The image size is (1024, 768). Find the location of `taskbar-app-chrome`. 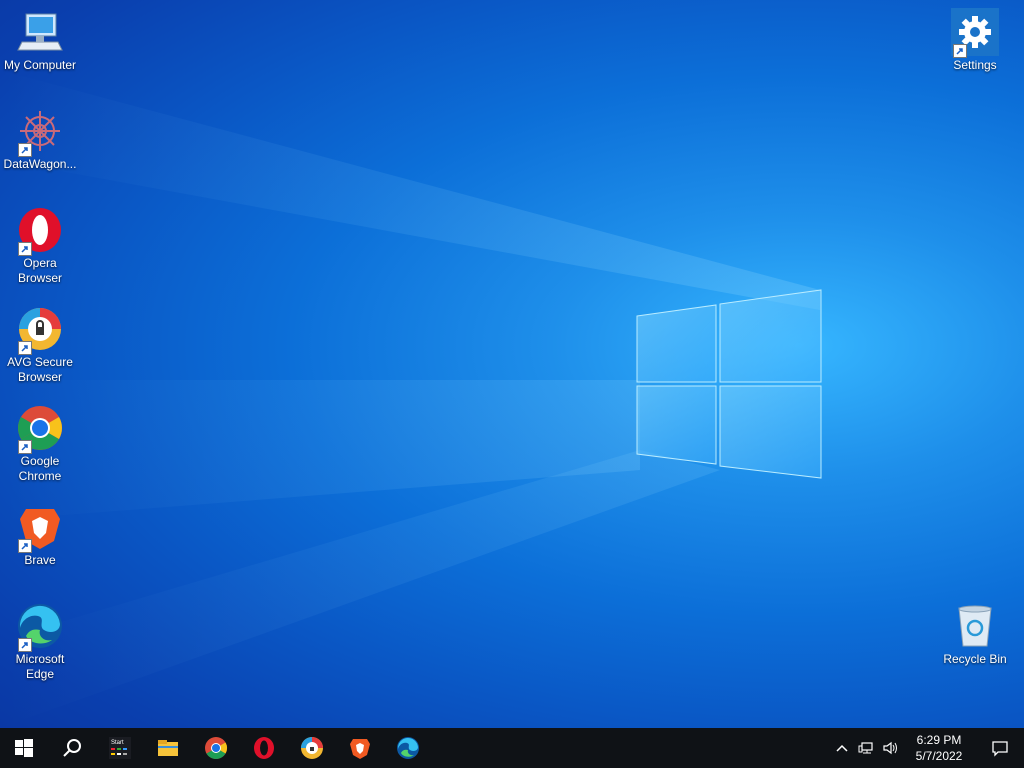

taskbar-app-chrome is located at coordinates (216, 748).